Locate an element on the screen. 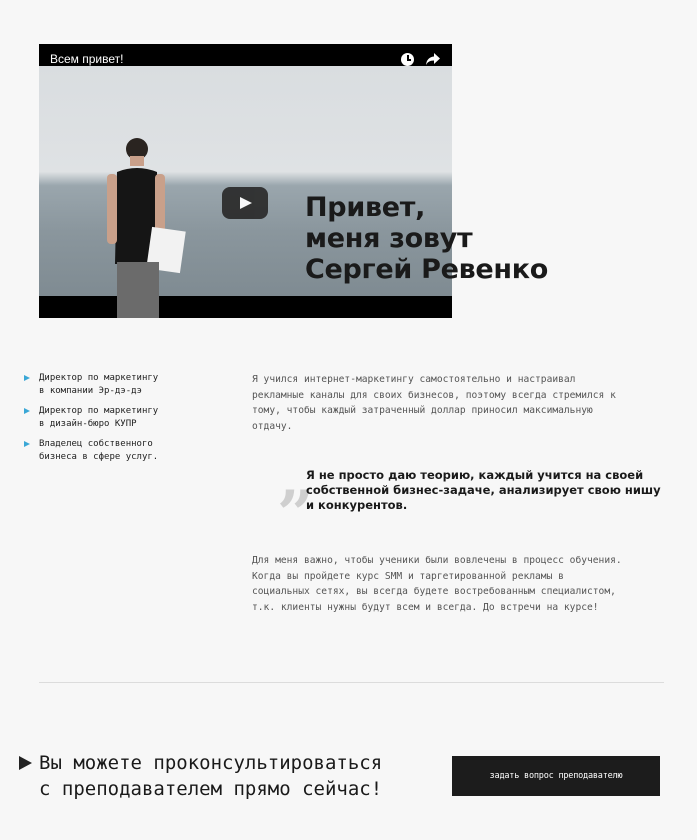 The width and height of the screenshot is (697, 840). section-divider is located at coordinates (351, 682).